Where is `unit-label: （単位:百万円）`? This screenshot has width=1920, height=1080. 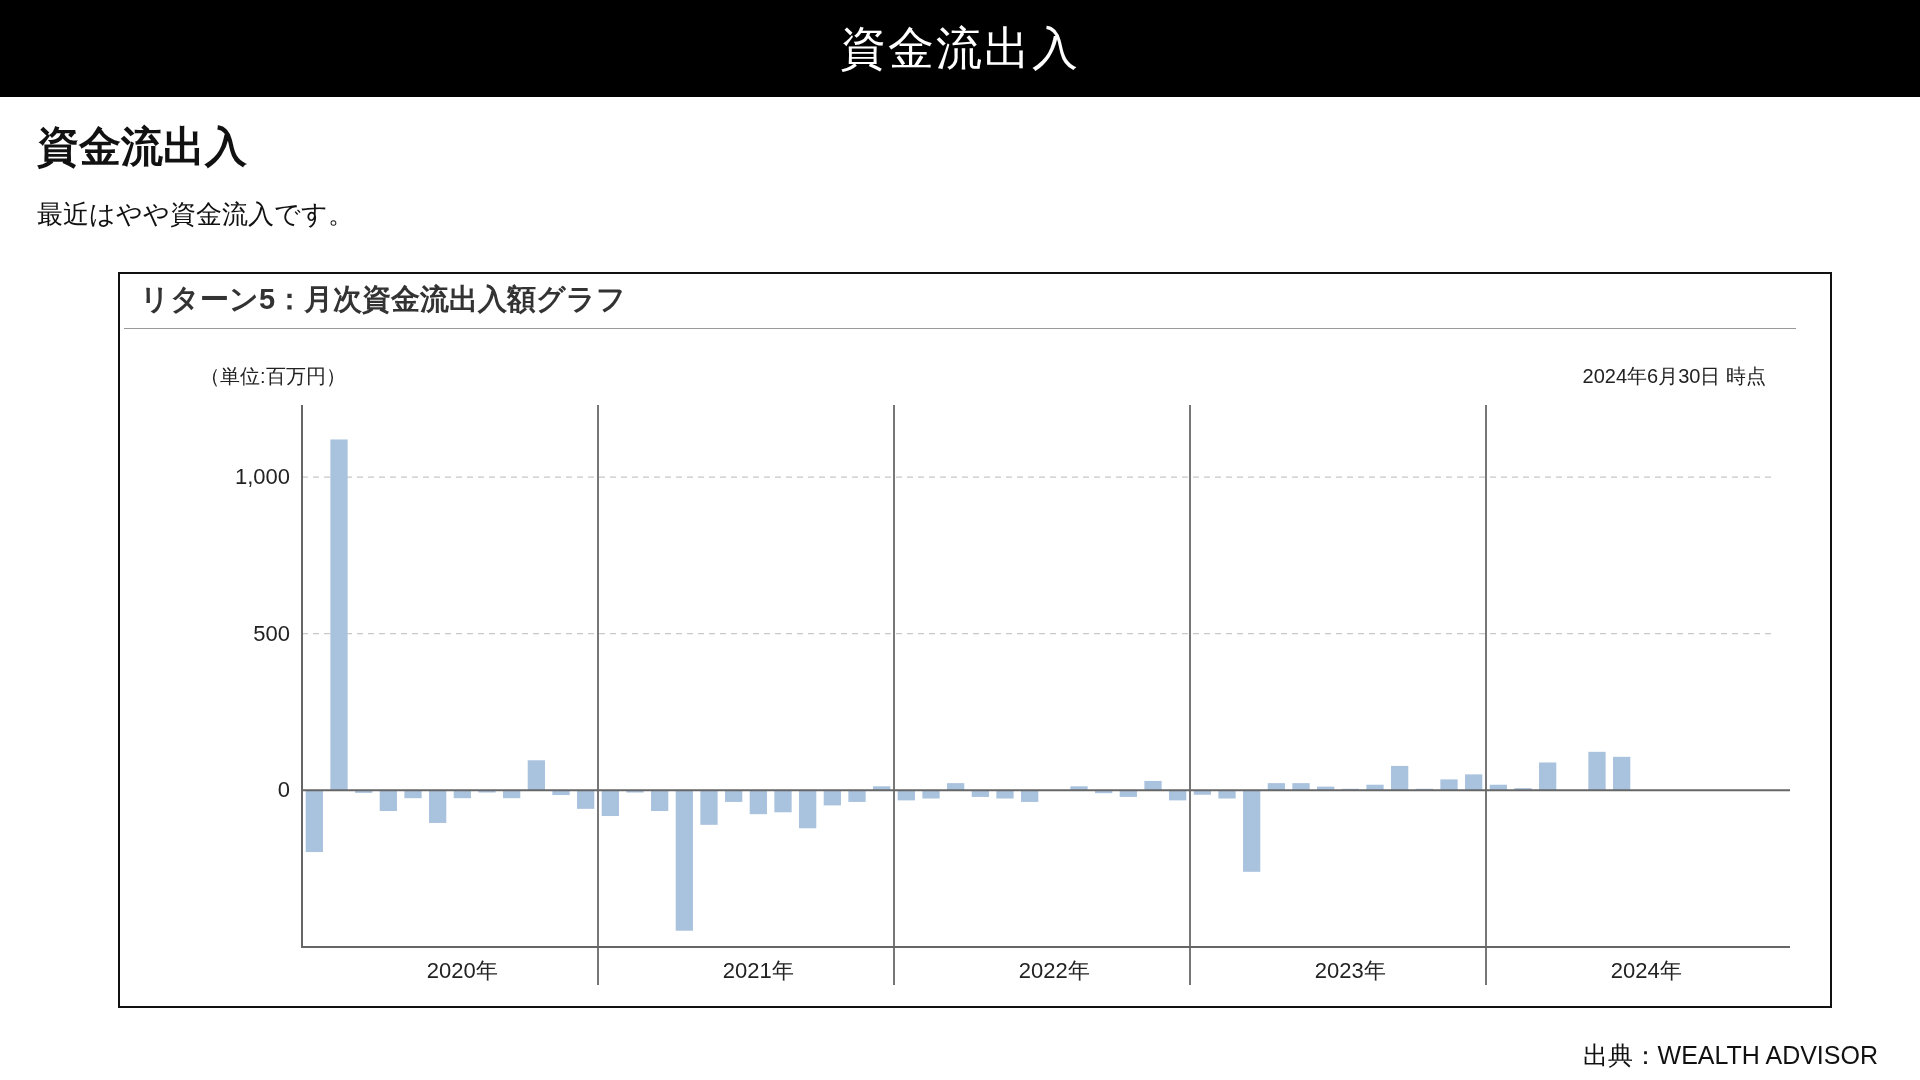
unit-label: （単位:百万円） is located at coordinates (273, 376).